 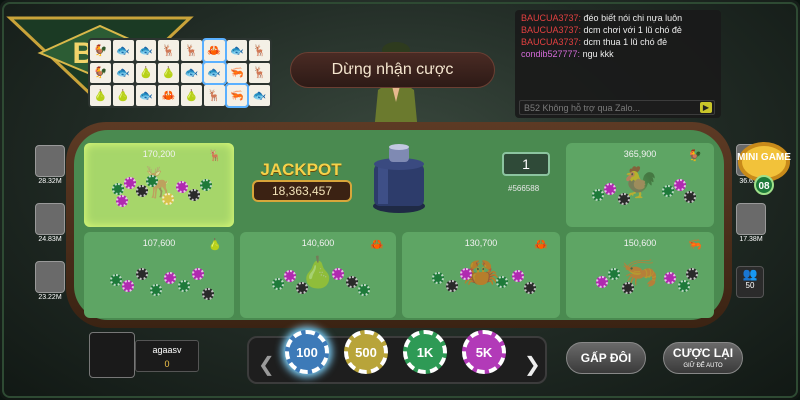 What do you see at coordinates (594, 42) in the screenshot?
I see `chat-message: BAUCUA3737: dcm thua 1 lũ chó đẻ` at bounding box center [594, 42].